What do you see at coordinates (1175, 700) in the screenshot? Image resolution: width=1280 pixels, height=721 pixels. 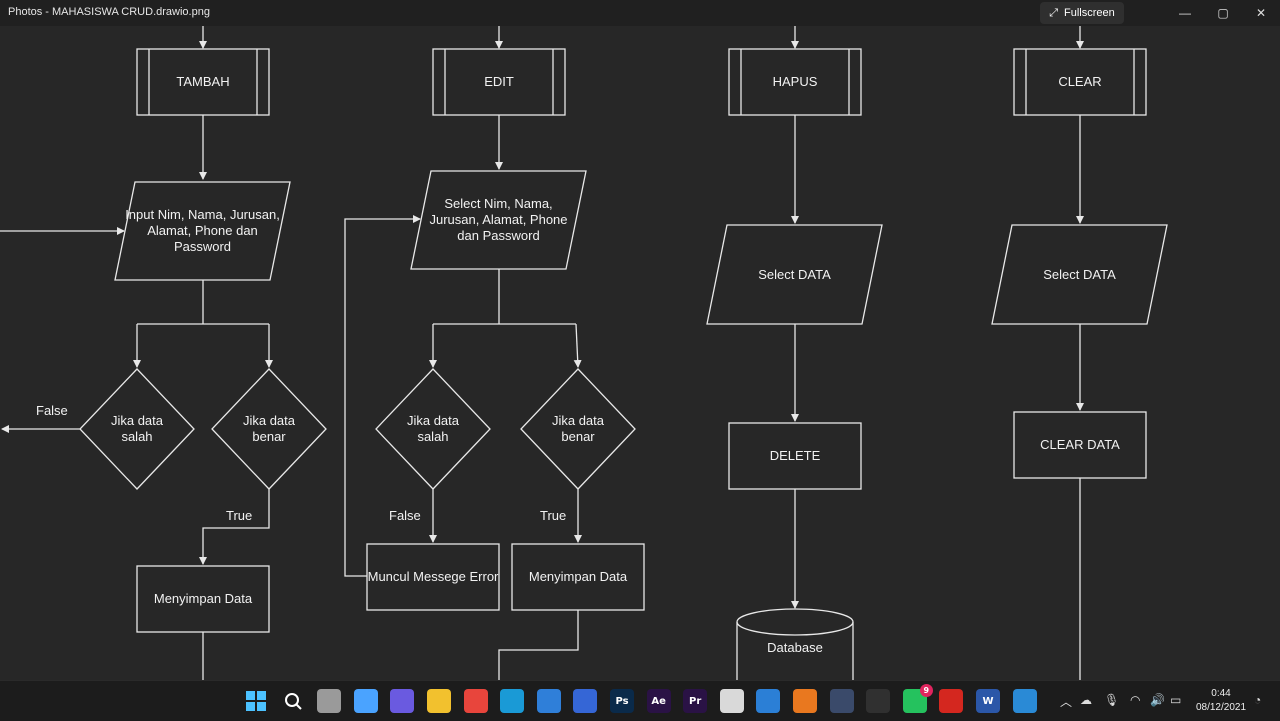 I see `battery-icon: ▭` at bounding box center [1175, 700].